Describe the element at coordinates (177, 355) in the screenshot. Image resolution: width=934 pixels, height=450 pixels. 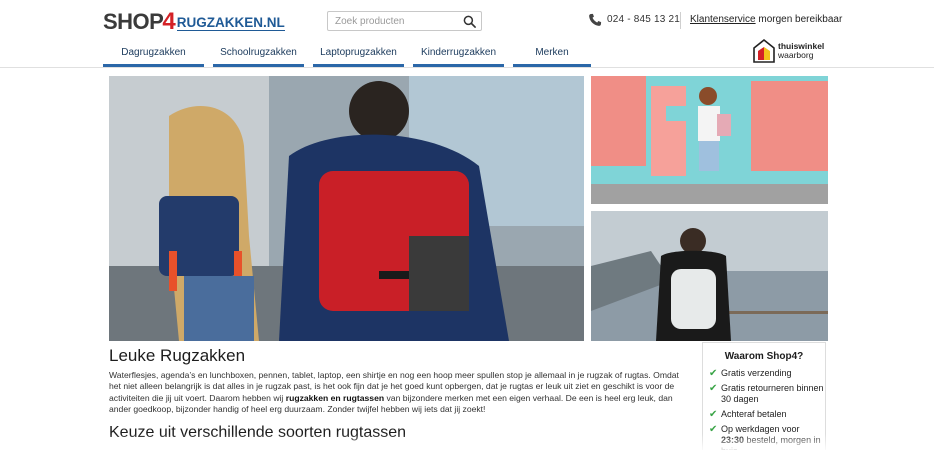
I see `page-title: Leuke Rugzakken` at that location.